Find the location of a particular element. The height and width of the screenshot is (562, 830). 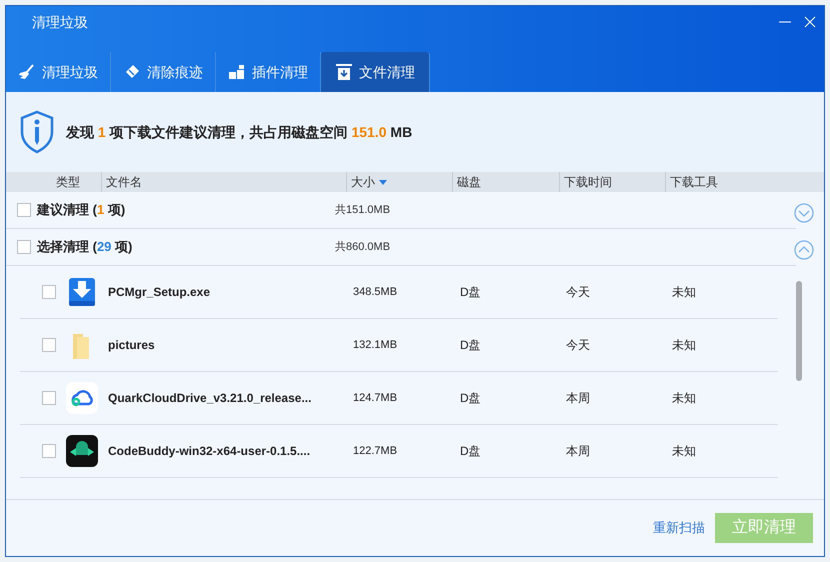

column-header: 磁盘 is located at coordinates (469, 182).